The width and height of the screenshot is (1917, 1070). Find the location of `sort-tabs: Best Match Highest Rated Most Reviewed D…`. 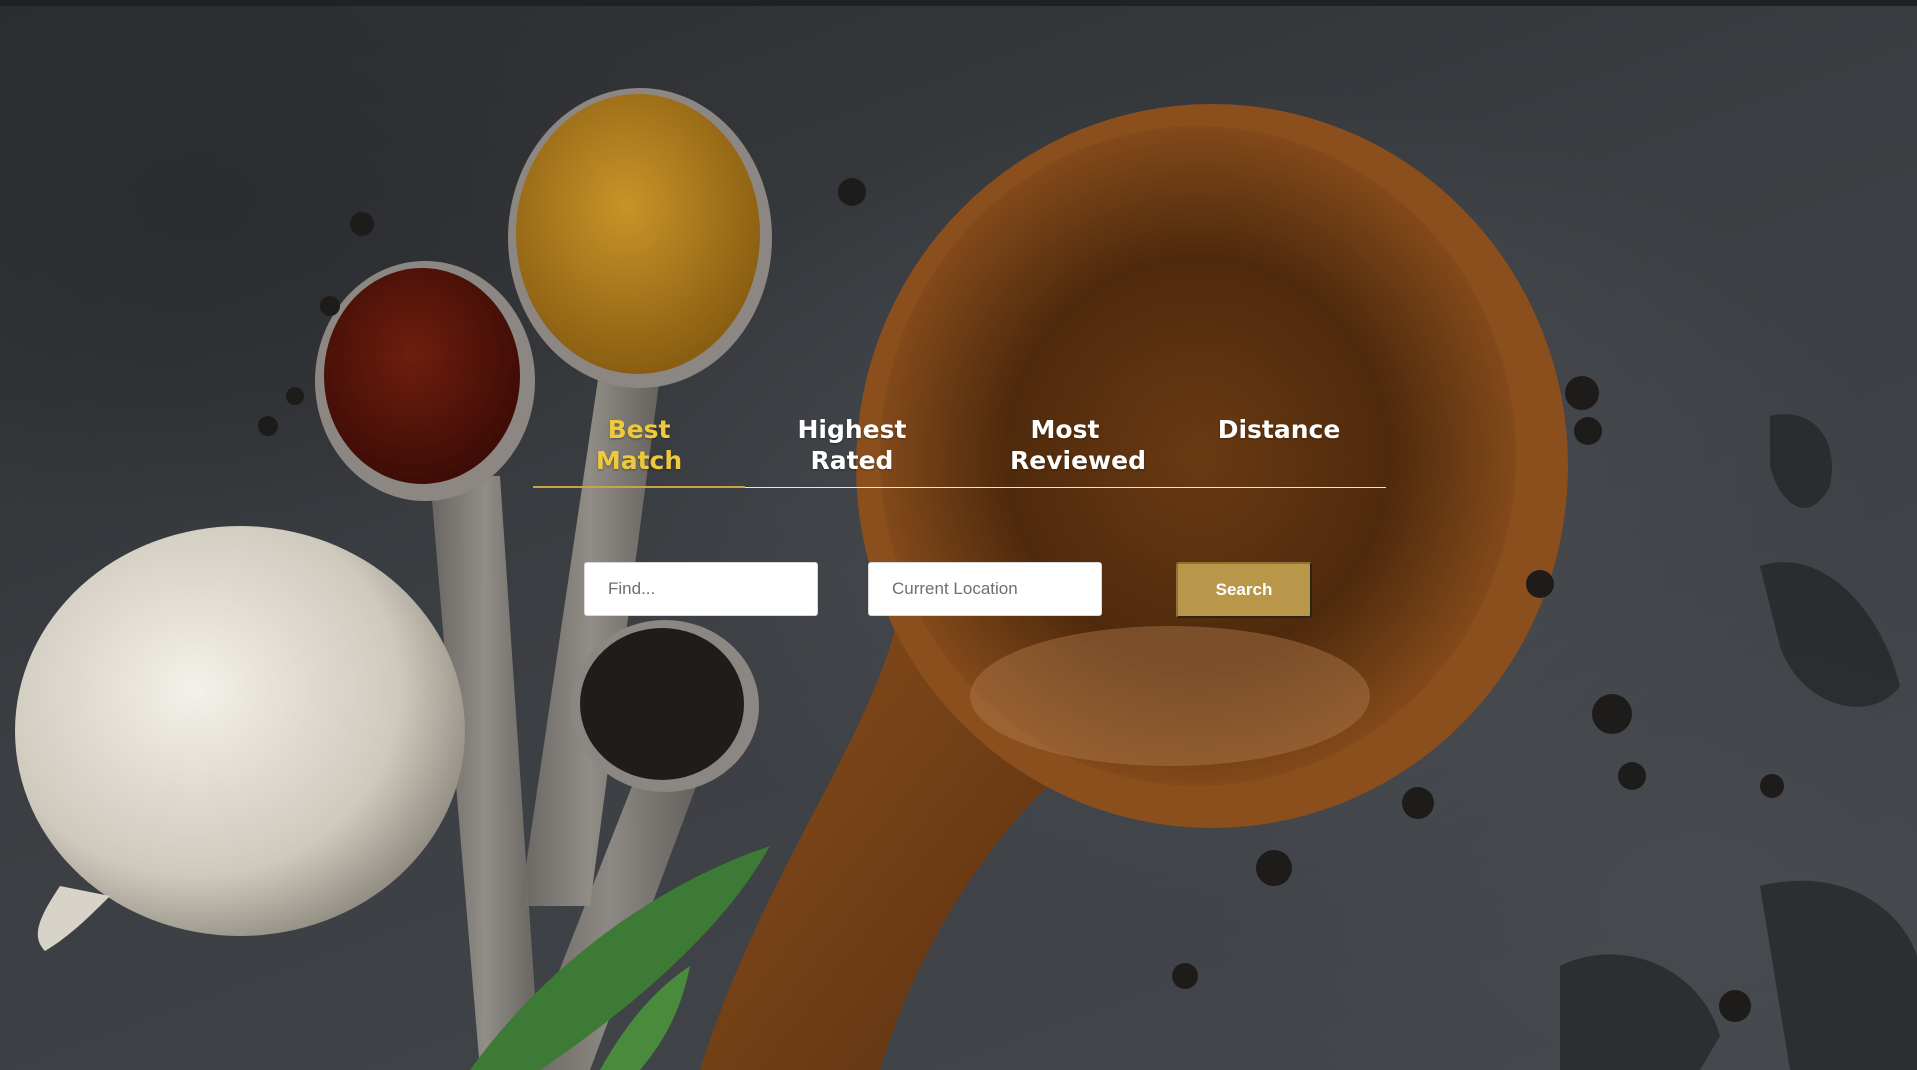

sort-tabs: Best Match Highest Rated Most Reviewed D… is located at coordinates (959, 451).